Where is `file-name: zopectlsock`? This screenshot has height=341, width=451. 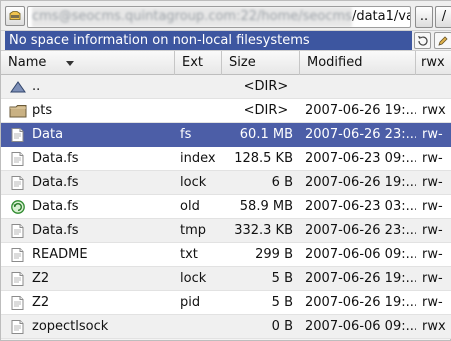 file-name: zopectlsock is located at coordinates (70, 326).